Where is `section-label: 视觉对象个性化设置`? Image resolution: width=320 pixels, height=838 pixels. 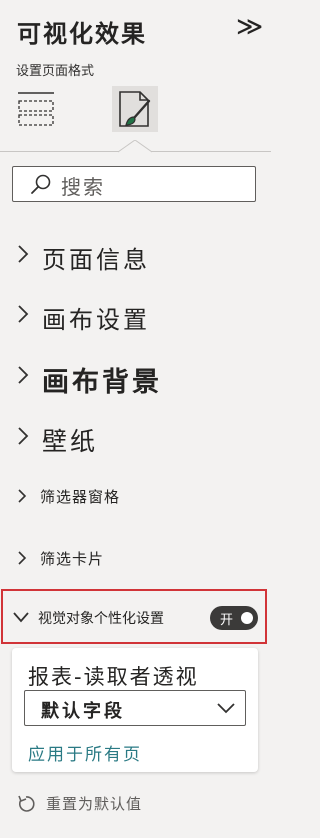
section-label: 视觉对象个性化设置 is located at coordinates (101, 619).